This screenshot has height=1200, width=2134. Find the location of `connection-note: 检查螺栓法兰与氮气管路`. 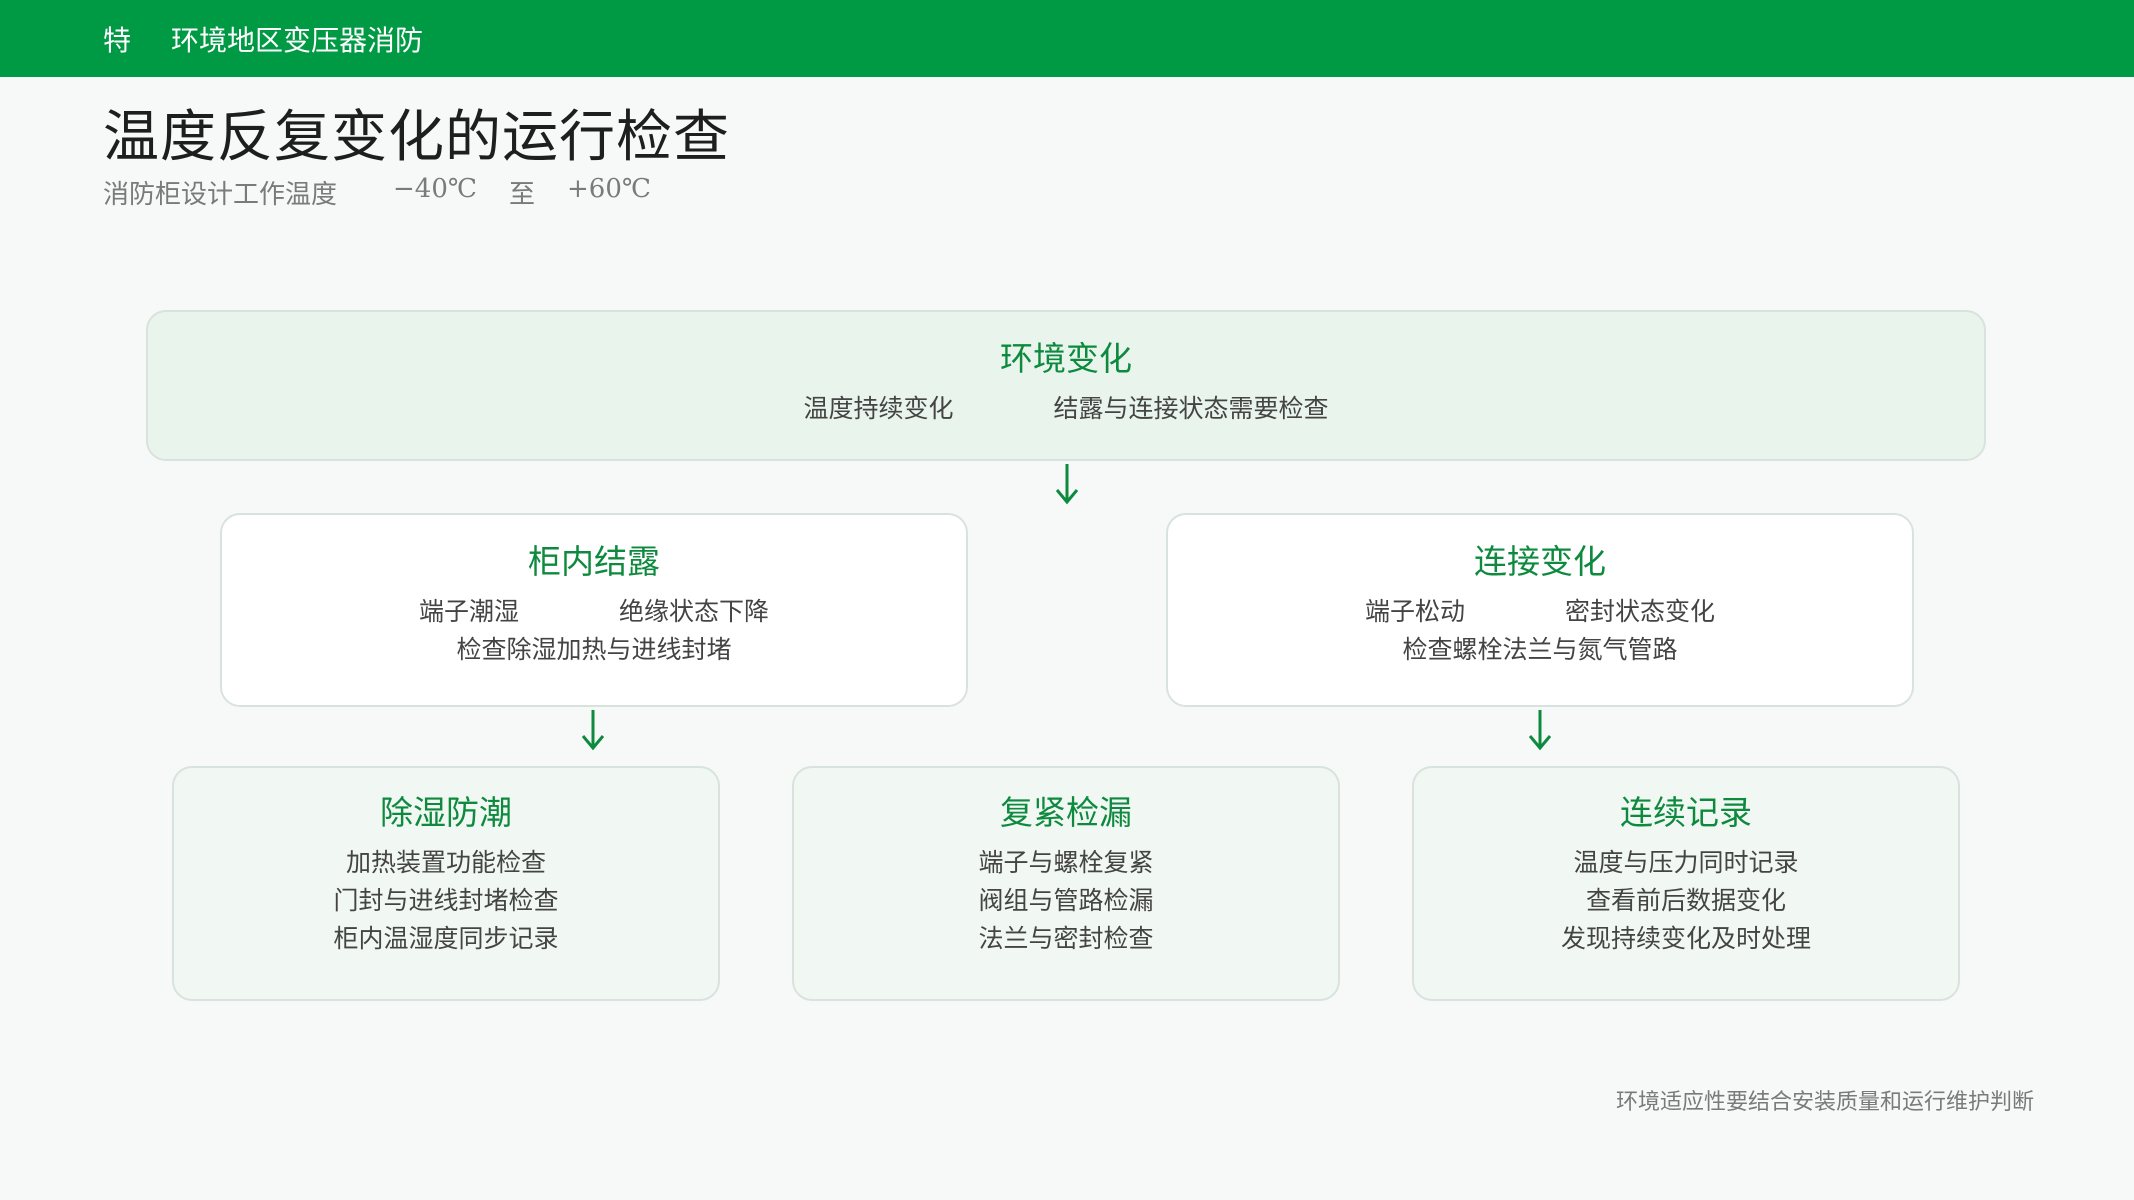

connection-note: 检查螺栓法兰与氮气管路 is located at coordinates (1540, 649).